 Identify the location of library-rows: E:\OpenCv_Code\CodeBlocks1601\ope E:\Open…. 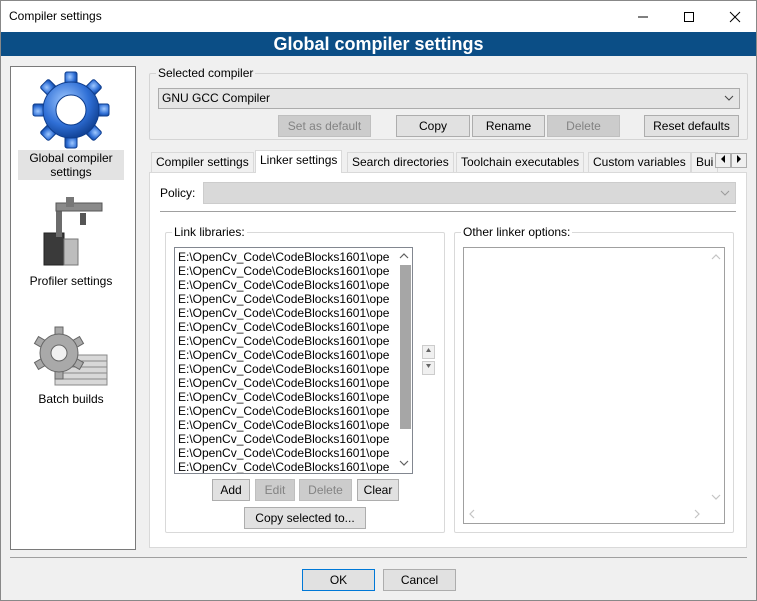
(293, 360).